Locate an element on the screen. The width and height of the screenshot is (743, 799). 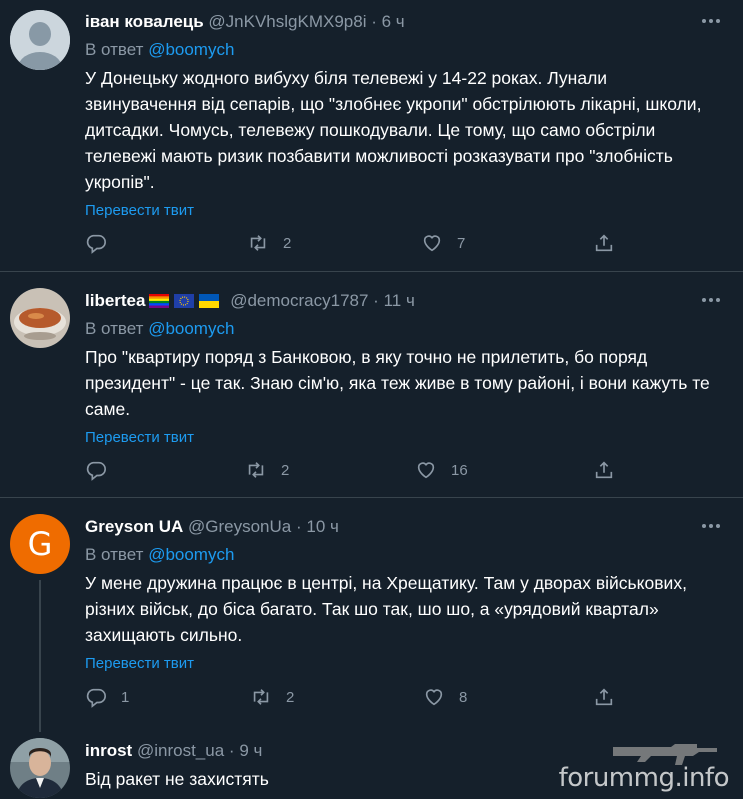
display-name: inrost is located at coordinates (108, 750).